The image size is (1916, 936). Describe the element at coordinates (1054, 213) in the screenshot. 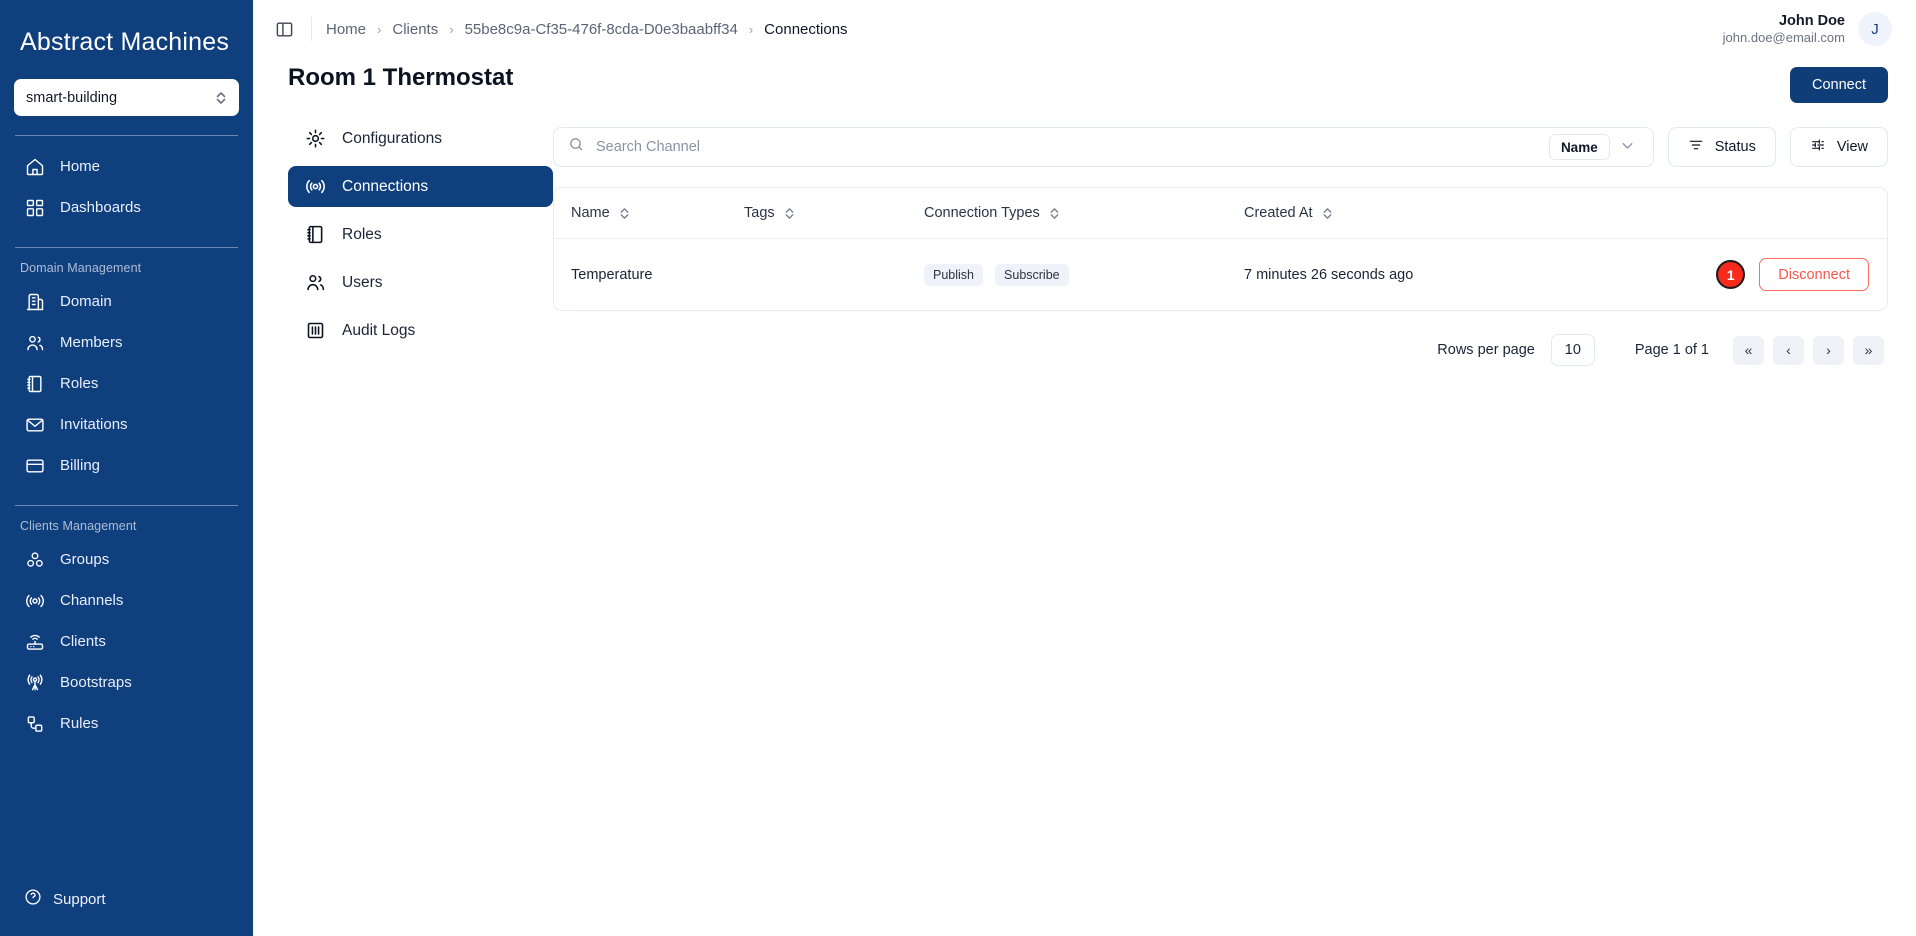

I see `sort-toggle-connection-types` at that location.